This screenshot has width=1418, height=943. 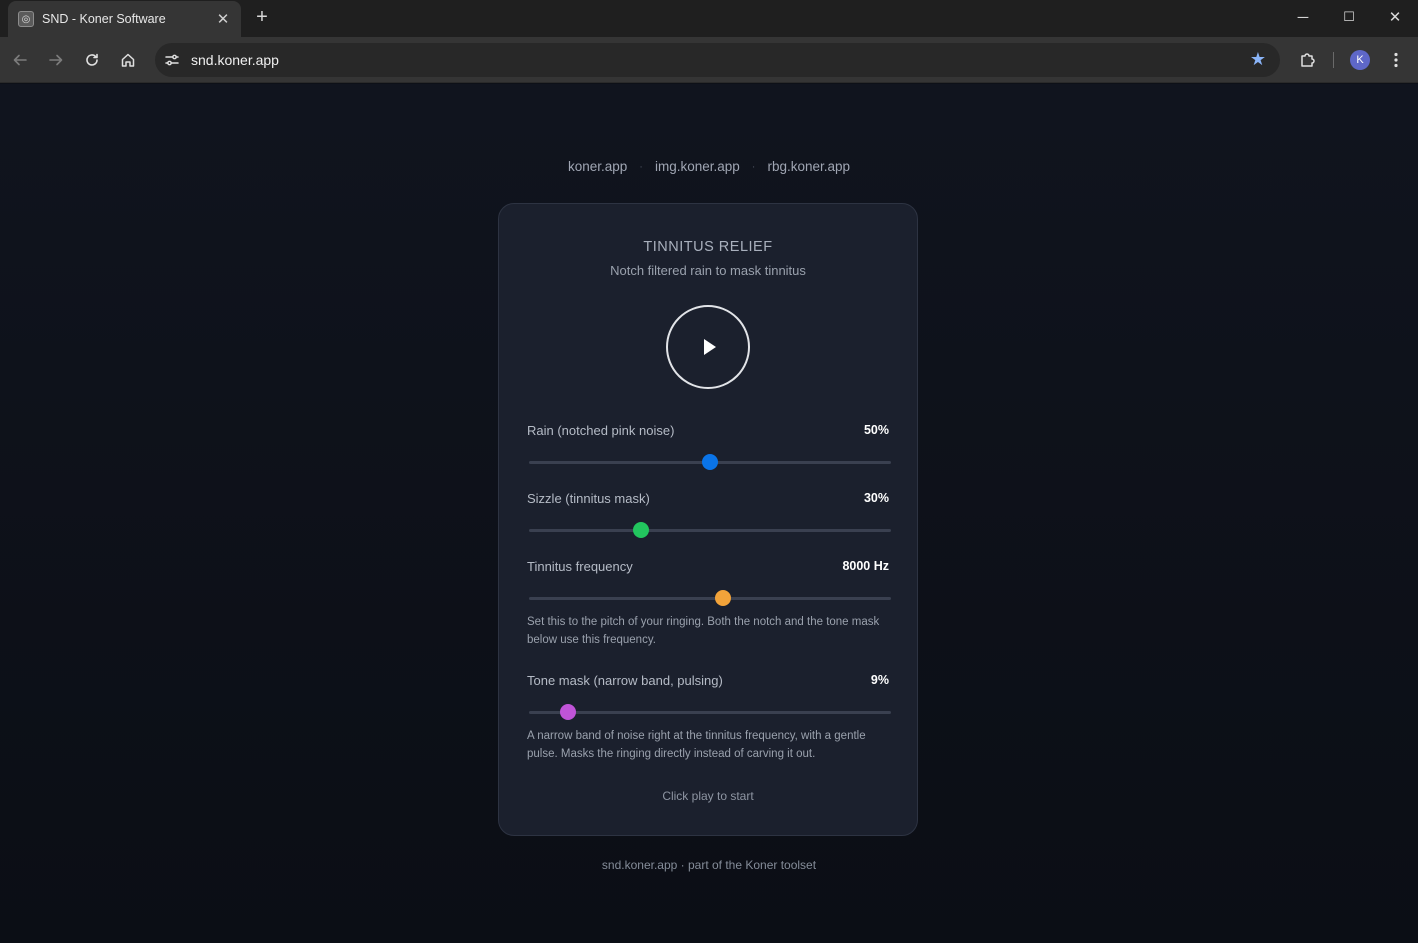 What do you see at coordinates (625, 680) in the screenshot?
I see `tone-mask-label: Tone mask (narrow band, pulsing)` at bounding box center [625, 680].